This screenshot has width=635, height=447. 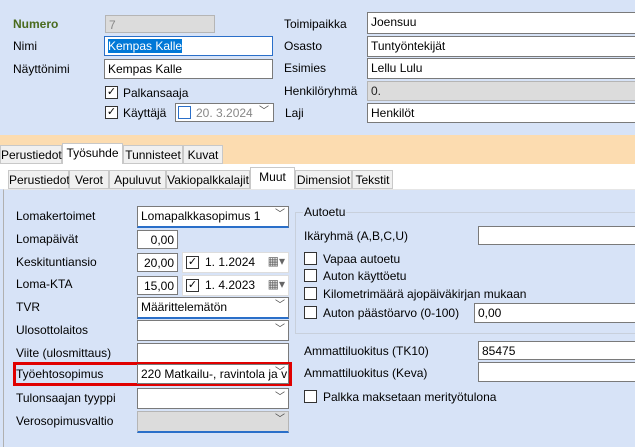 I want to click on lomapaivat-field: 0,00, so click(x=157, y=239).